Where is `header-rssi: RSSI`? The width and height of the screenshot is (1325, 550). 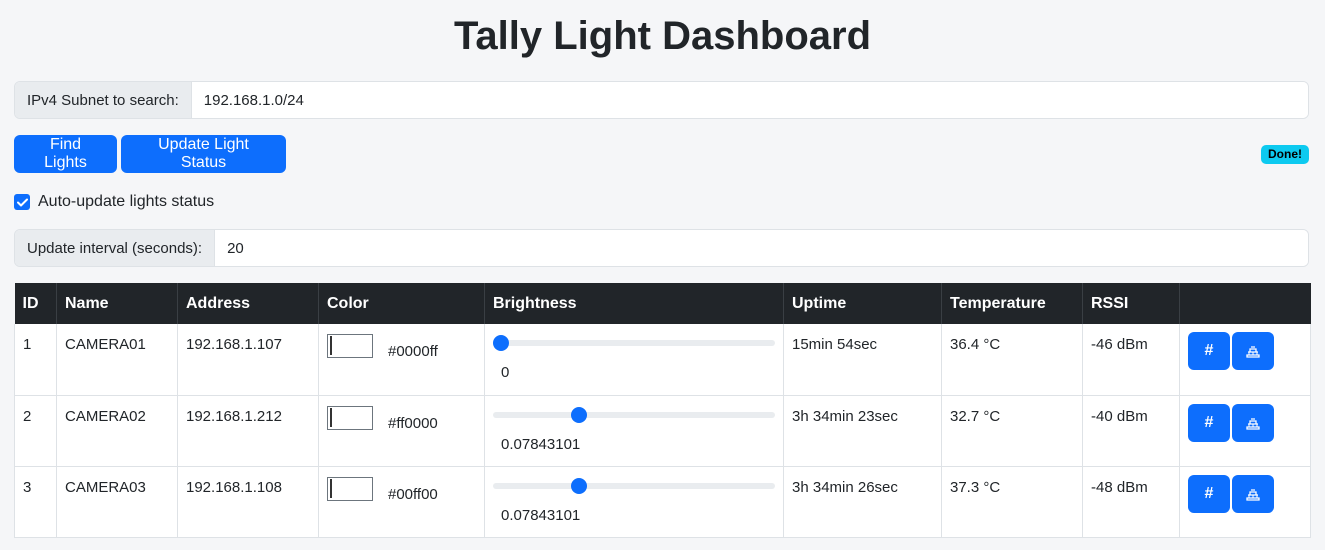
header-rssi: RSSI is located at coordinates (1131, 303).